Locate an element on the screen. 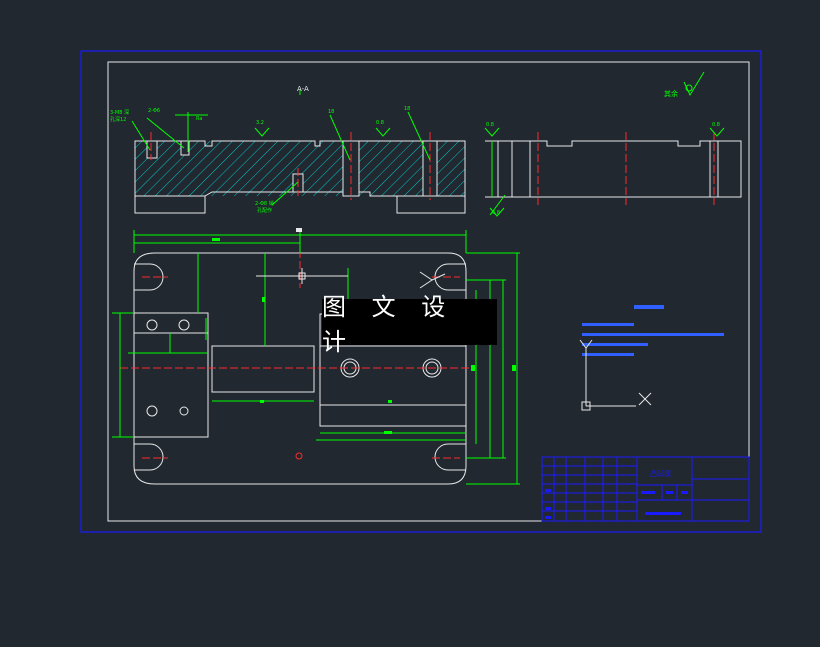 This screenshot has width=820, height=647. svg-text: Ra is located at coordinates (199, 119).